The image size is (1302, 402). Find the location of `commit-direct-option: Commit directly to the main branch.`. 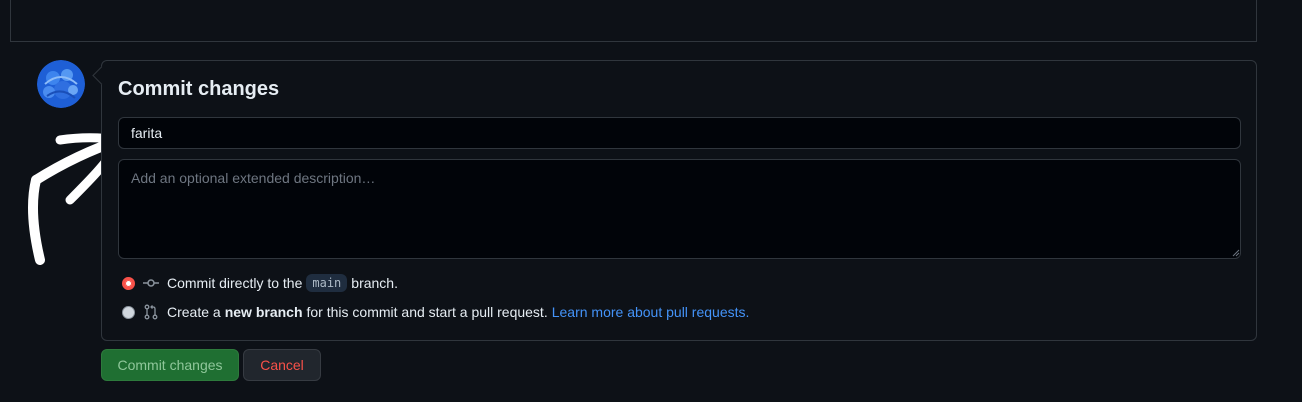

commit-direct-option: Commit directly to the main branch. is located at coordinates (260, 283).